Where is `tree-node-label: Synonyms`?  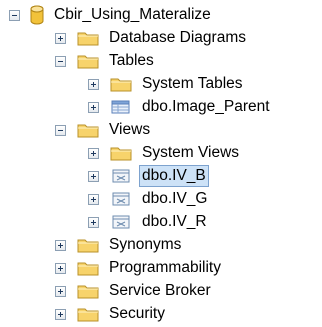 tree-node-label: Synonyms is located at coordinates (145, 245).